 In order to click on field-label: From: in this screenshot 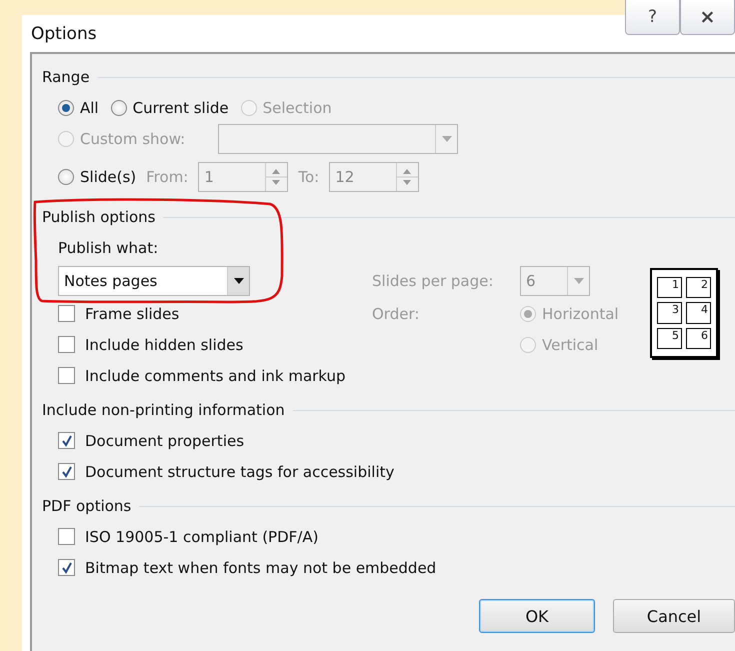, I will do `click(167, 177)`.